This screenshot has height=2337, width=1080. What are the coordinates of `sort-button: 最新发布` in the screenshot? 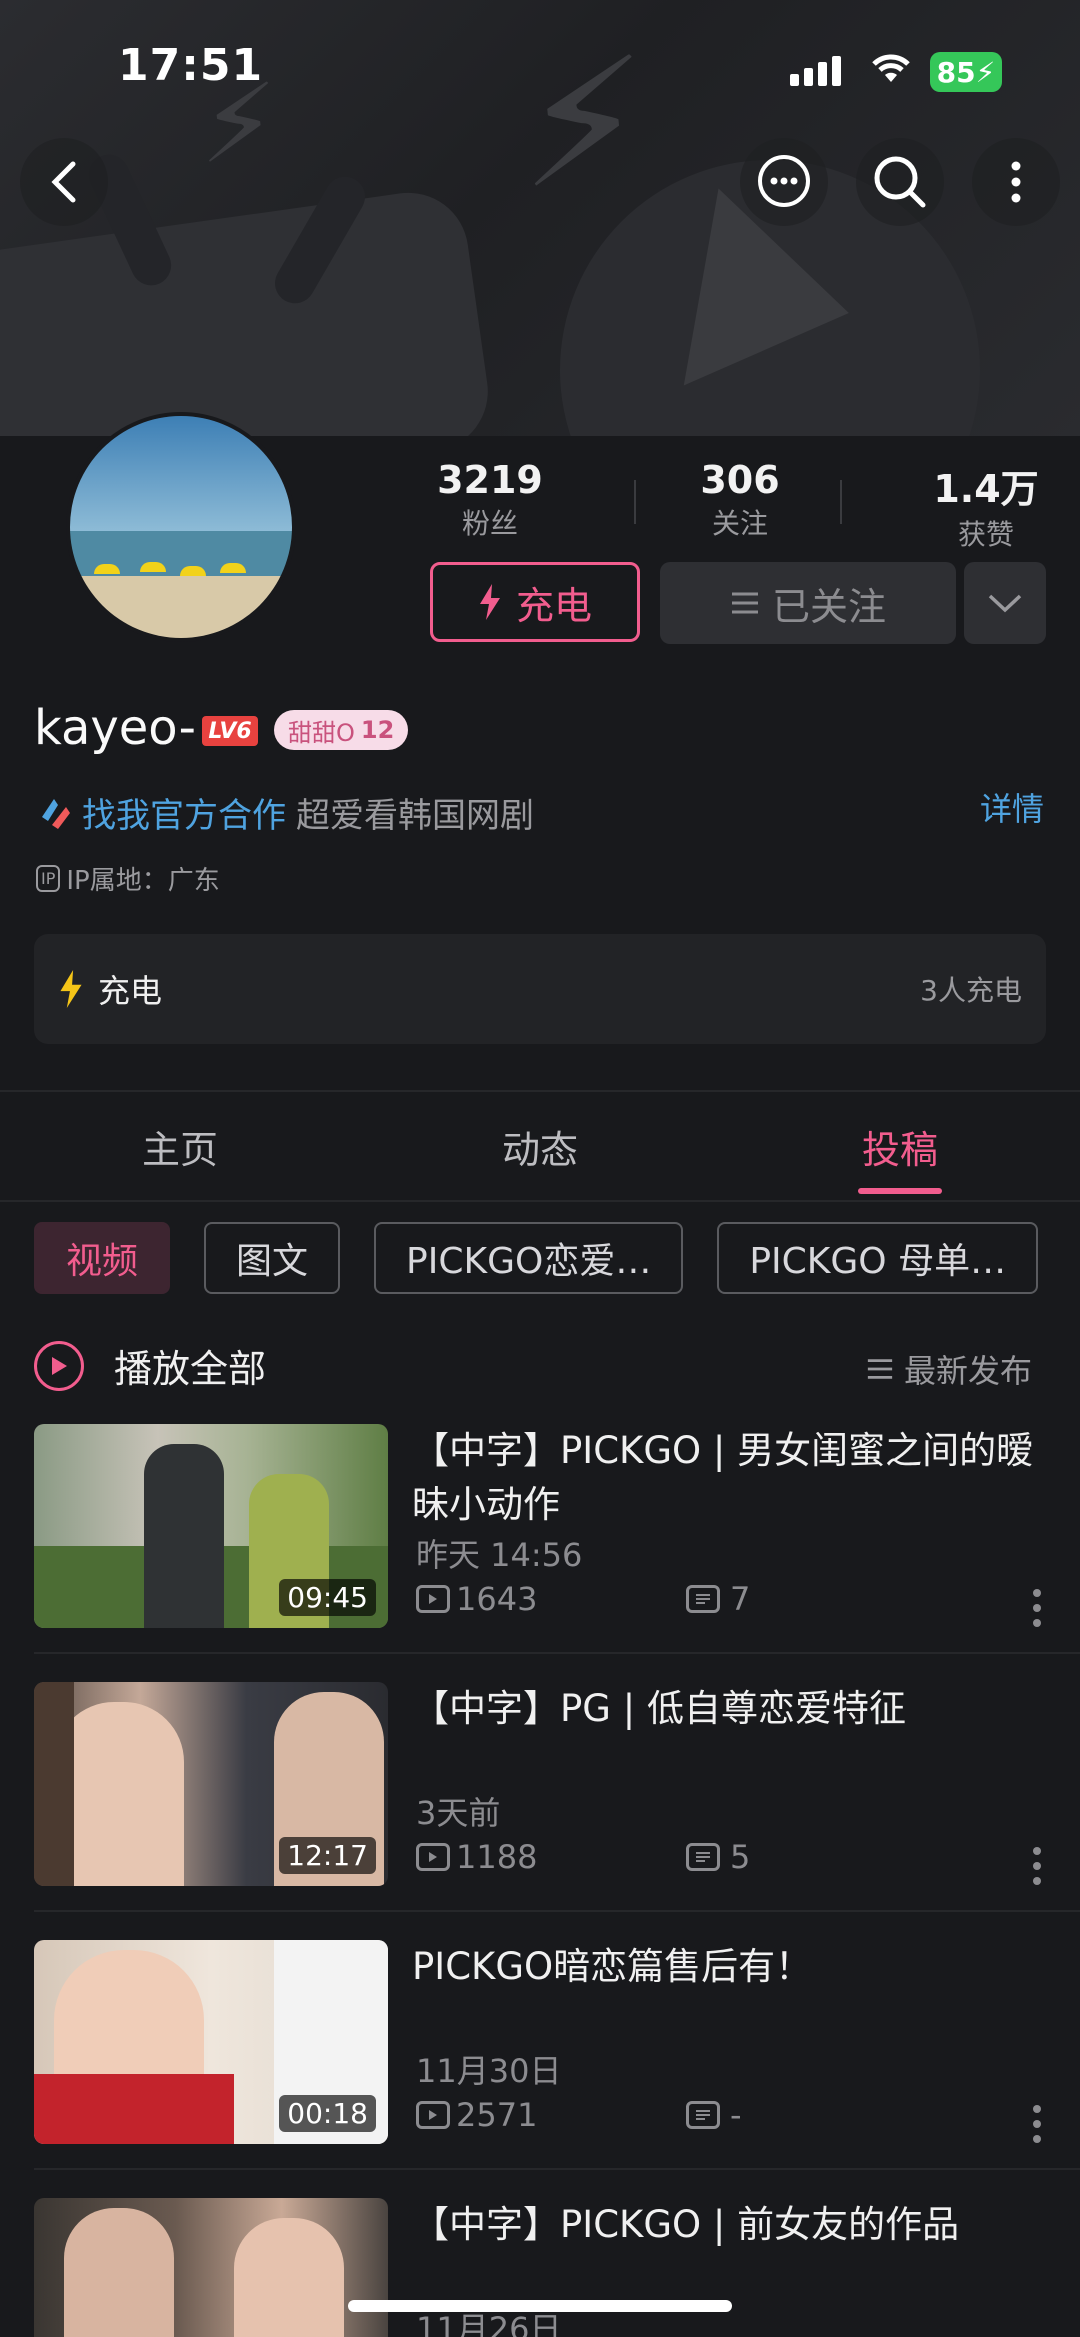 It's located at (949, 1369).